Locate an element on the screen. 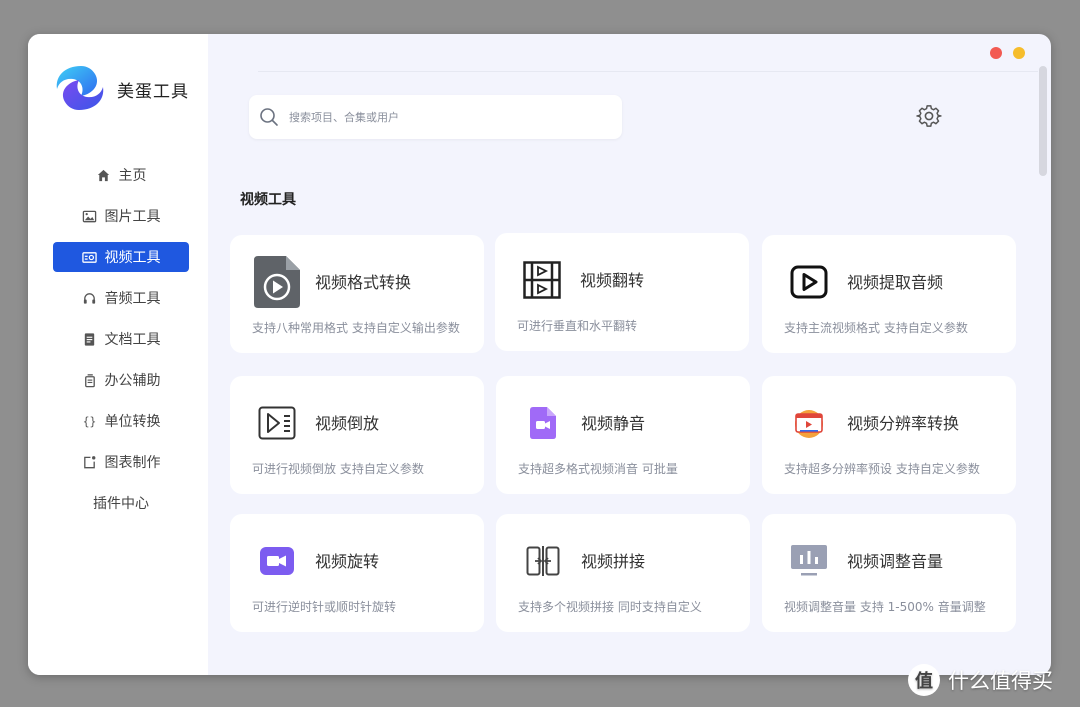 The width and height of the screenshot is (1080, 707). volume-bars-icon is located at coordinates (809, 561).